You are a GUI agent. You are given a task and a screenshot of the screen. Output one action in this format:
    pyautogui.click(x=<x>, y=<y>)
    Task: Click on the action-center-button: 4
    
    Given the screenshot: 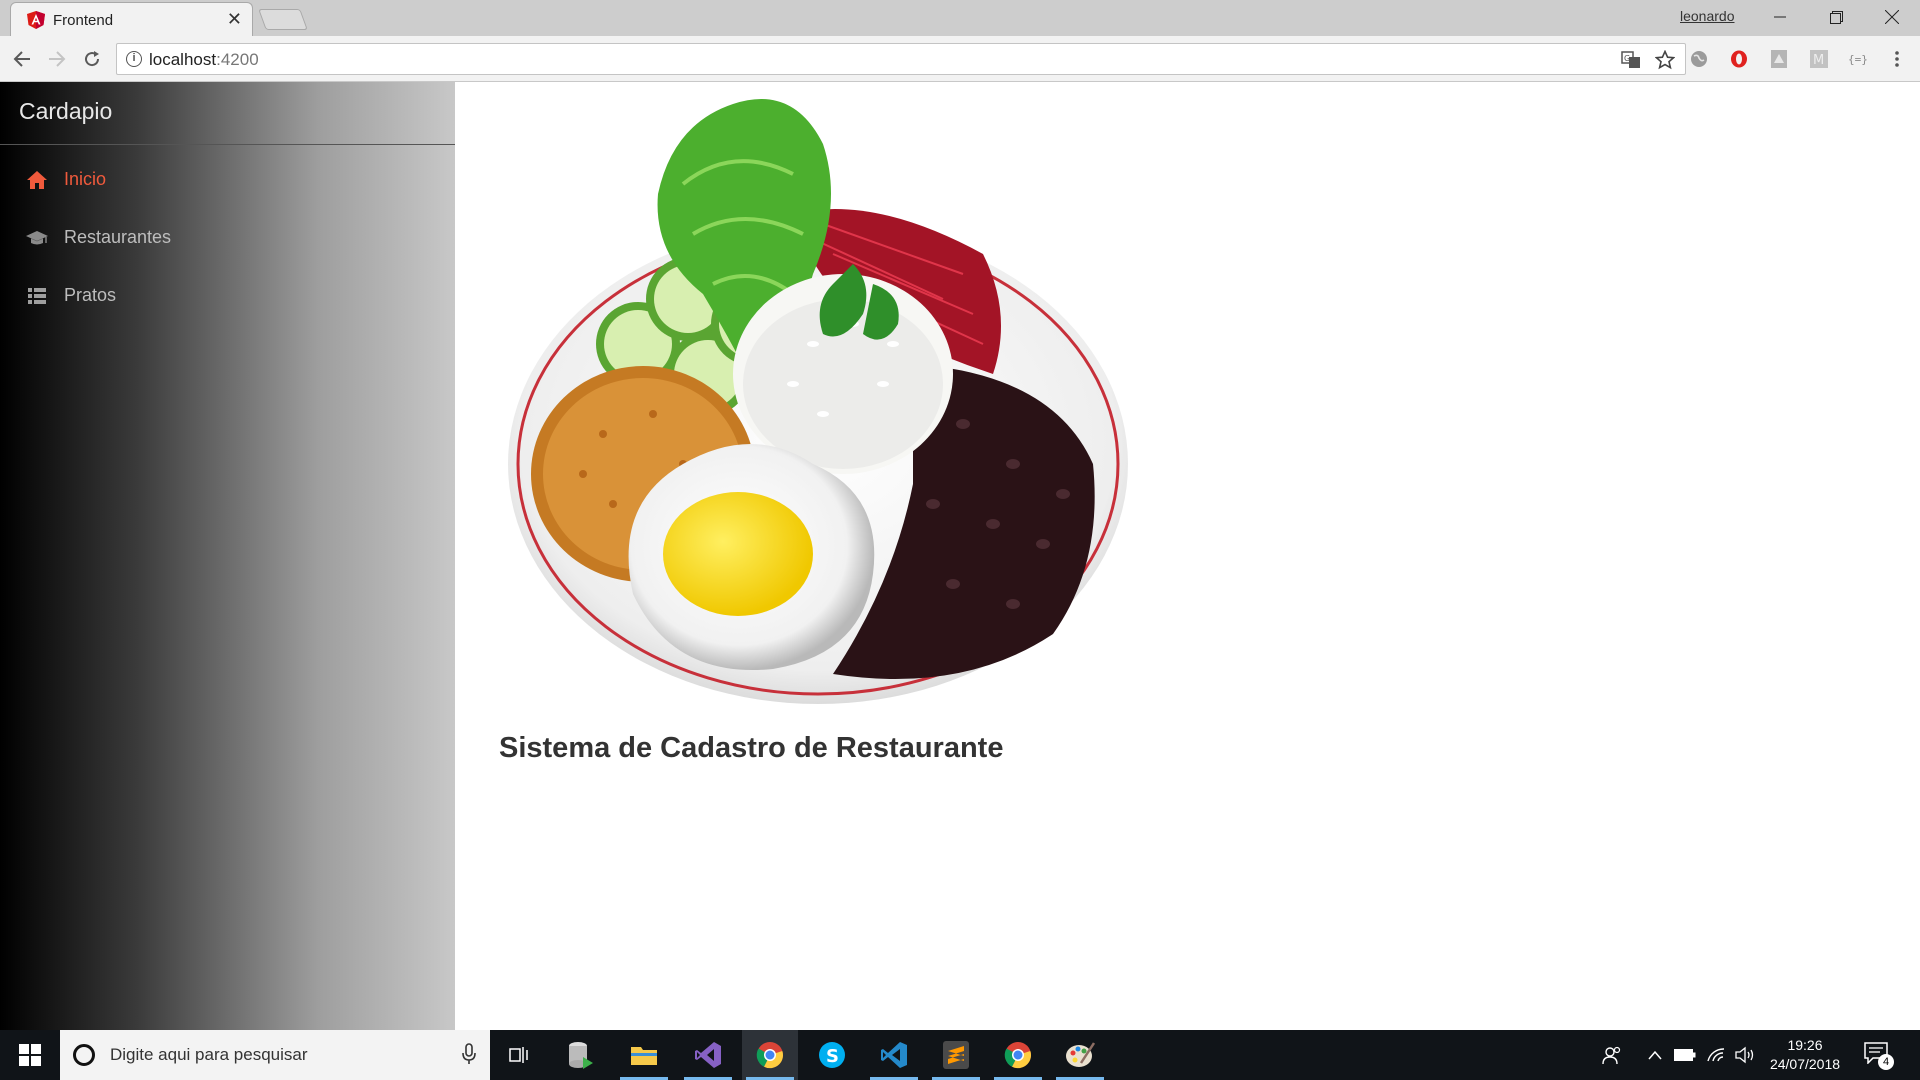 What is the action you would take?
    pyautogui.click(x=1879, y=1056)
    